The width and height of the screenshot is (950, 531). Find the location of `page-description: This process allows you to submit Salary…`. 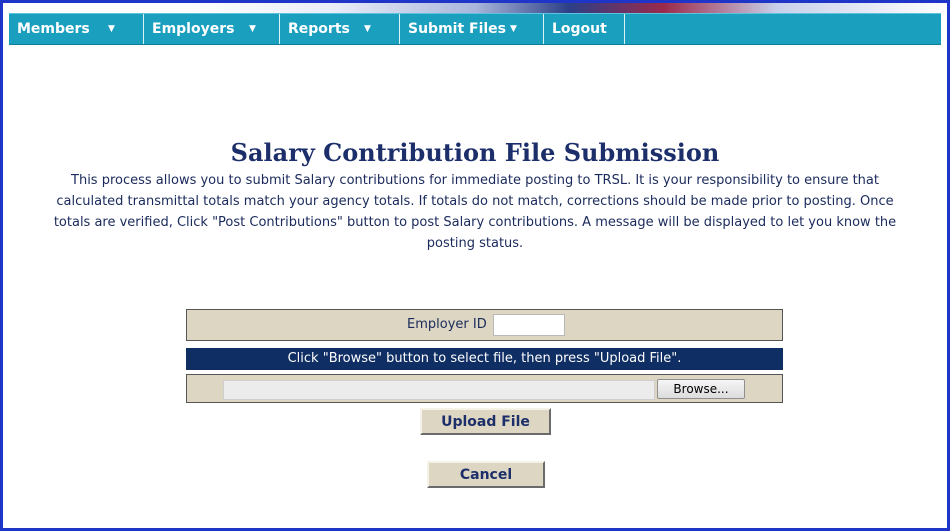

page-description: This process allows you to submit Salary… is located at coordinates (475, 212).